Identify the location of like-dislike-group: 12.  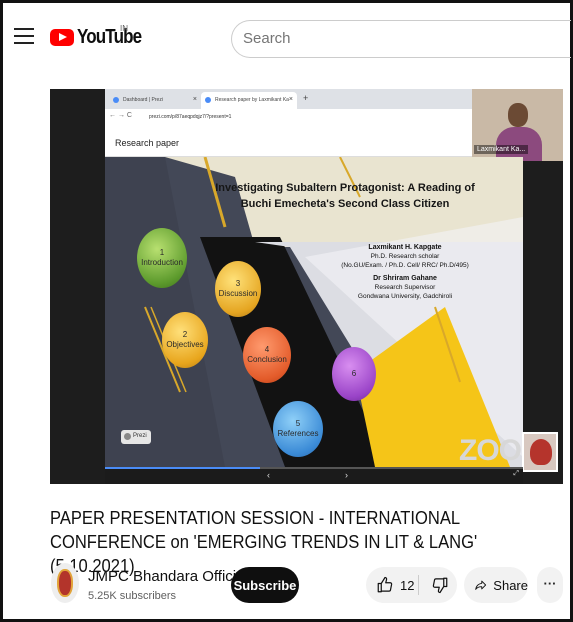
(411, 585).